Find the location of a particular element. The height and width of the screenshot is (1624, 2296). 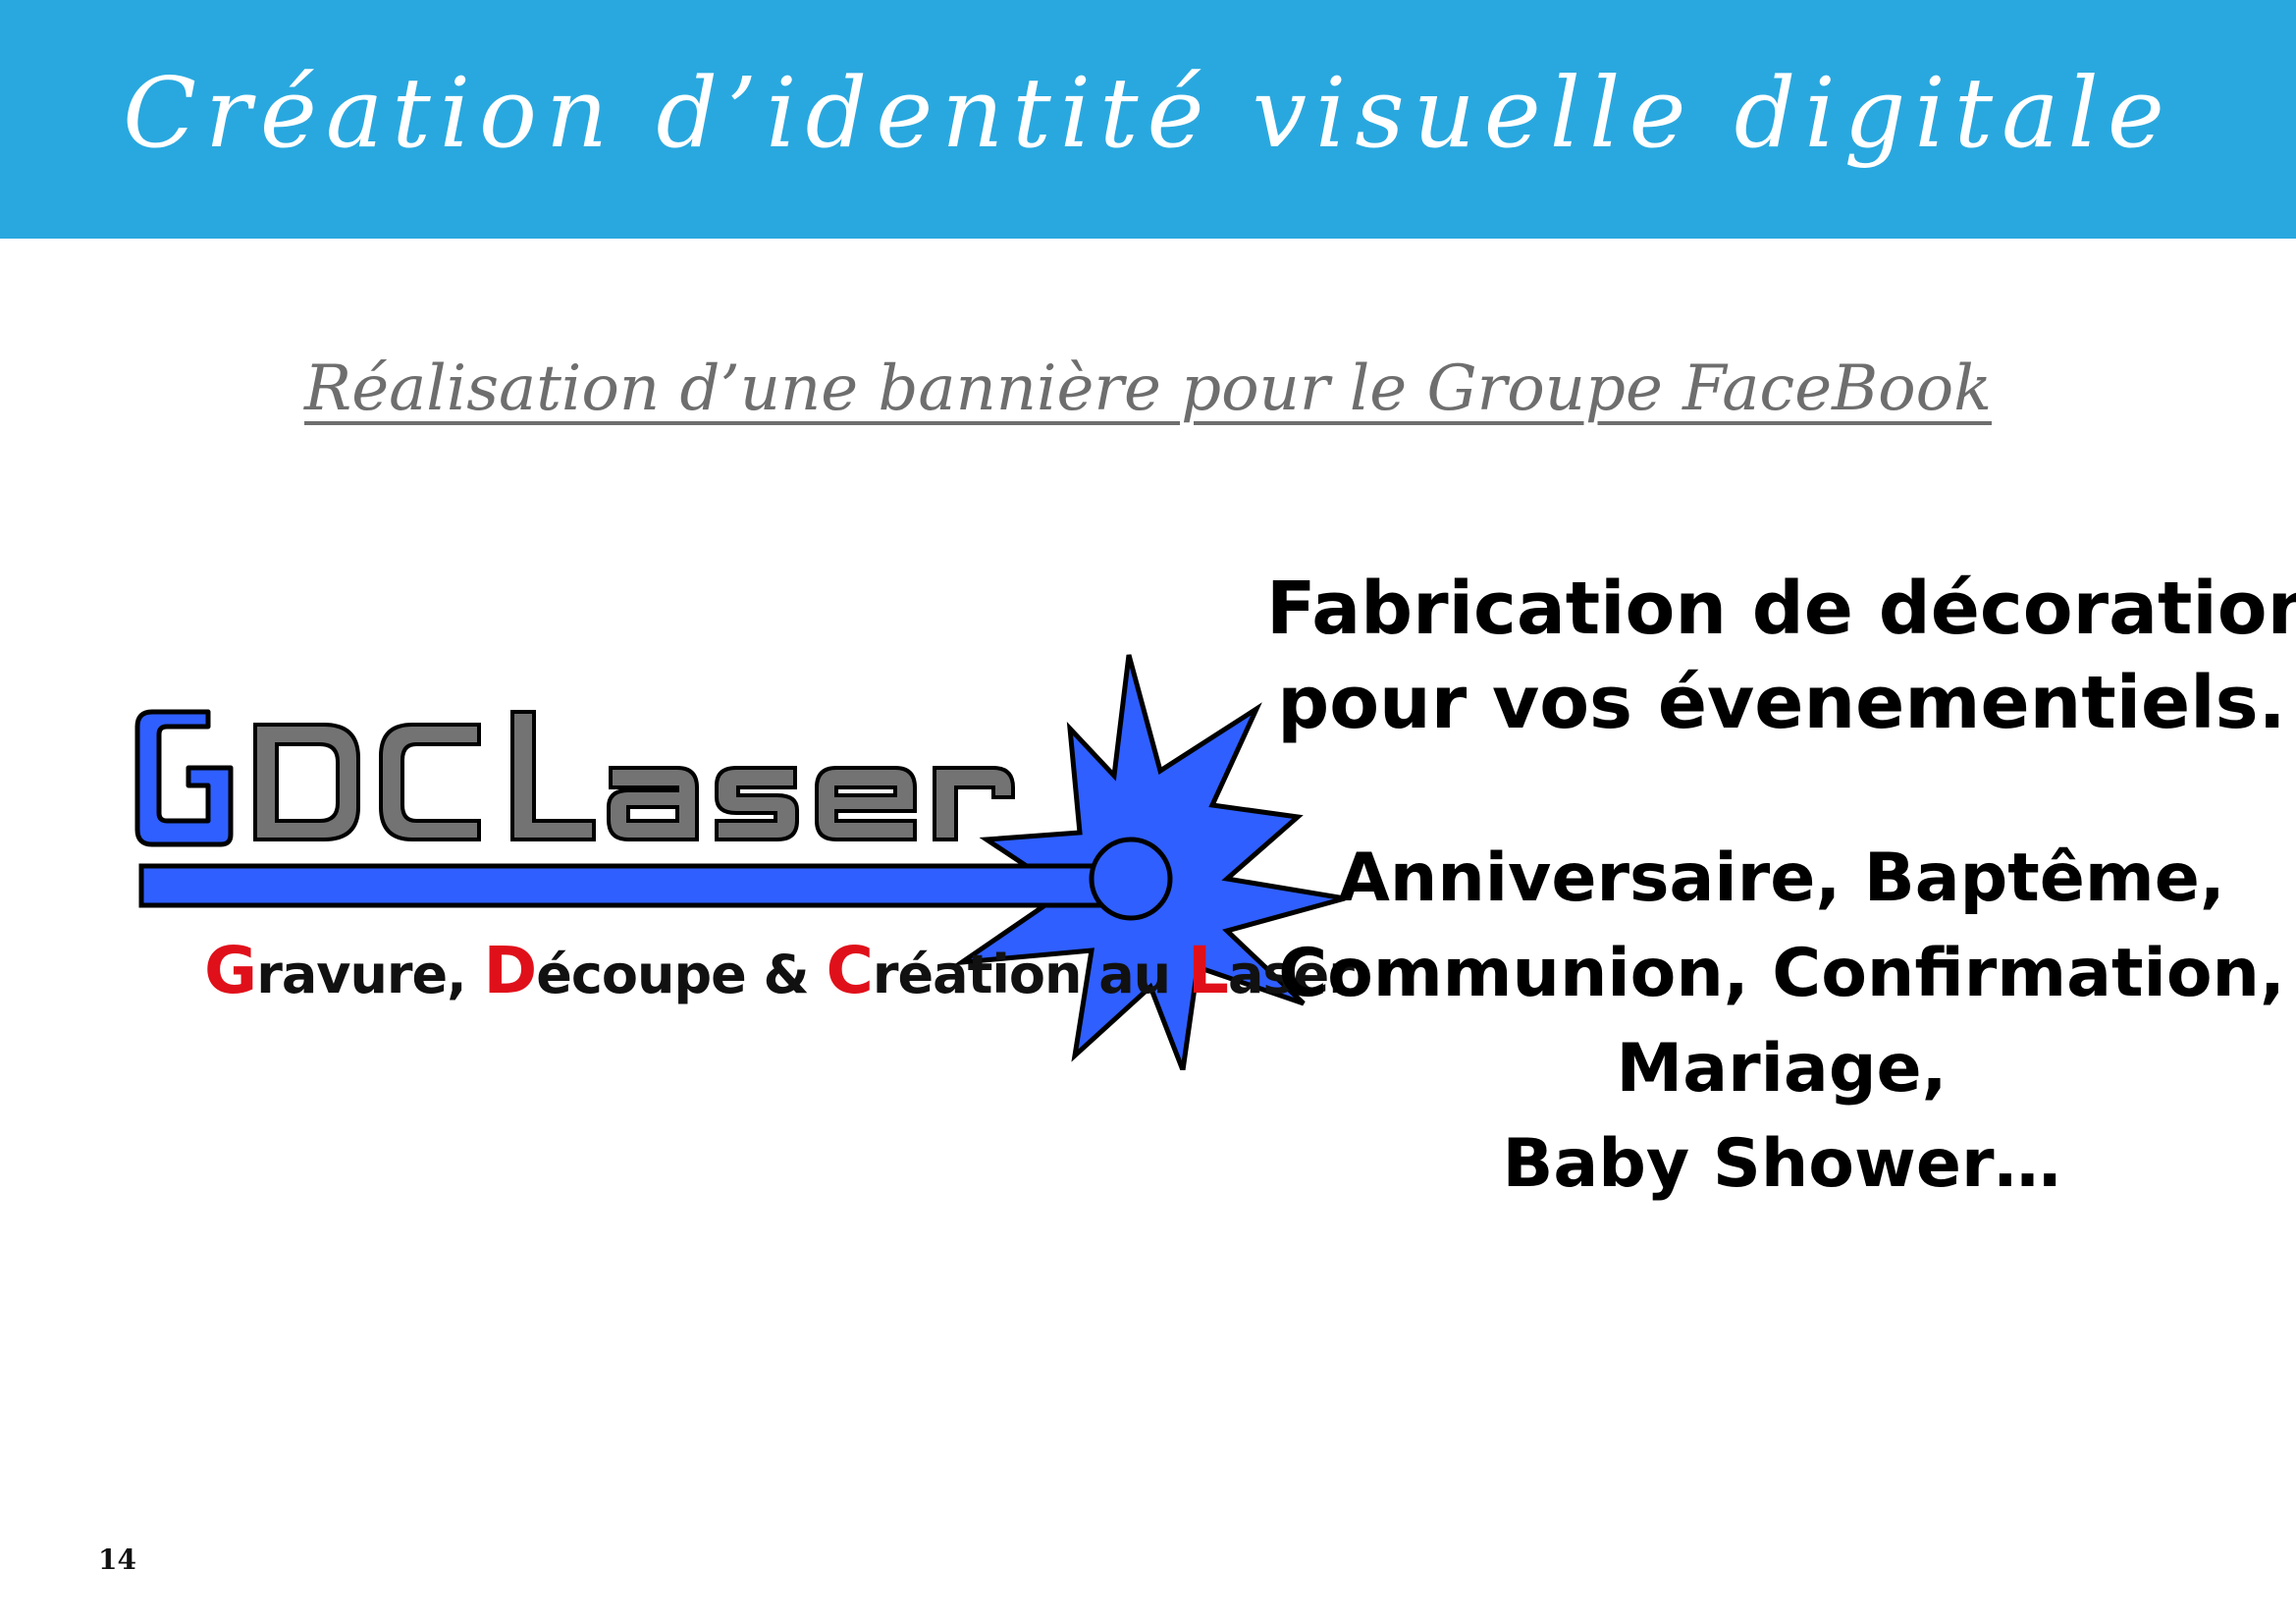

beam-head-icon is located at coordinates (1131, 879).